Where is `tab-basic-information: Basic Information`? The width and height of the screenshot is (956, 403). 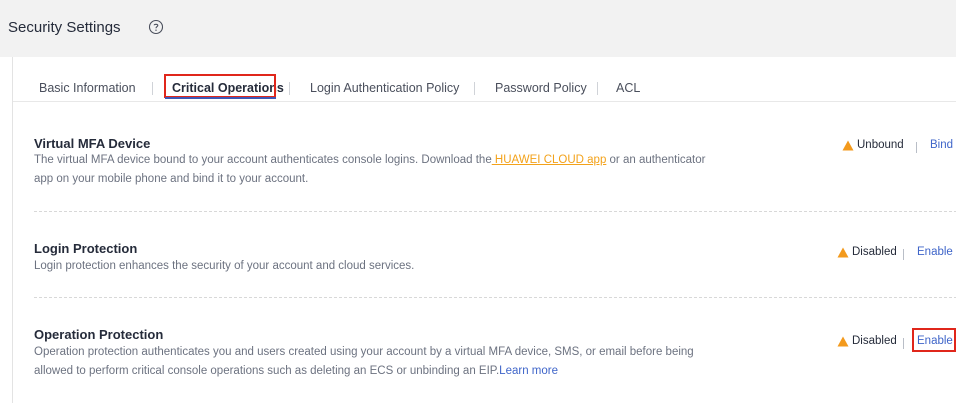 tab-basic-information: Basic Information is located at coordinates (87, 88).